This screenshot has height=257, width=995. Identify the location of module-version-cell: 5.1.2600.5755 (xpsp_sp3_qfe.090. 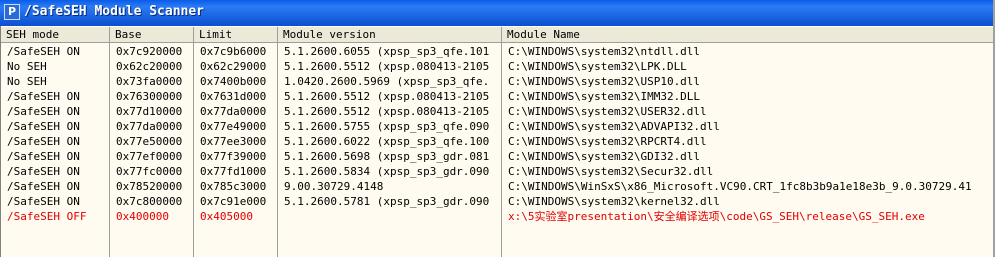
(387, 126).